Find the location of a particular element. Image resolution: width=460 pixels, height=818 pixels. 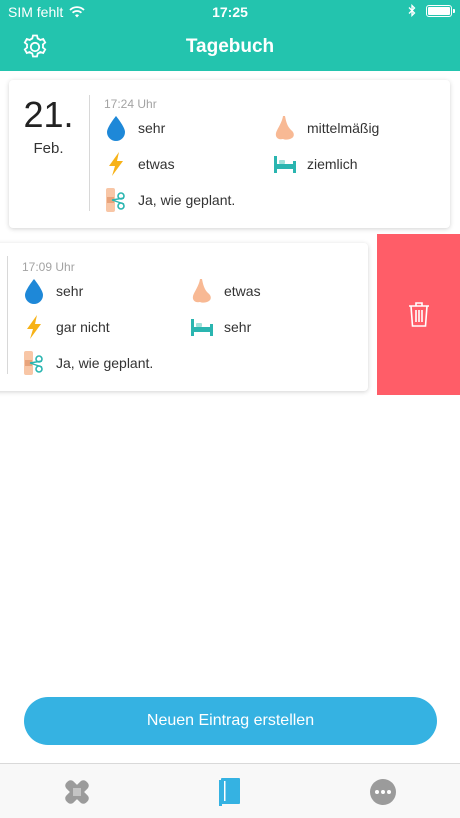

entry-date: 21. Feb. is located at coordinates (48, 125).